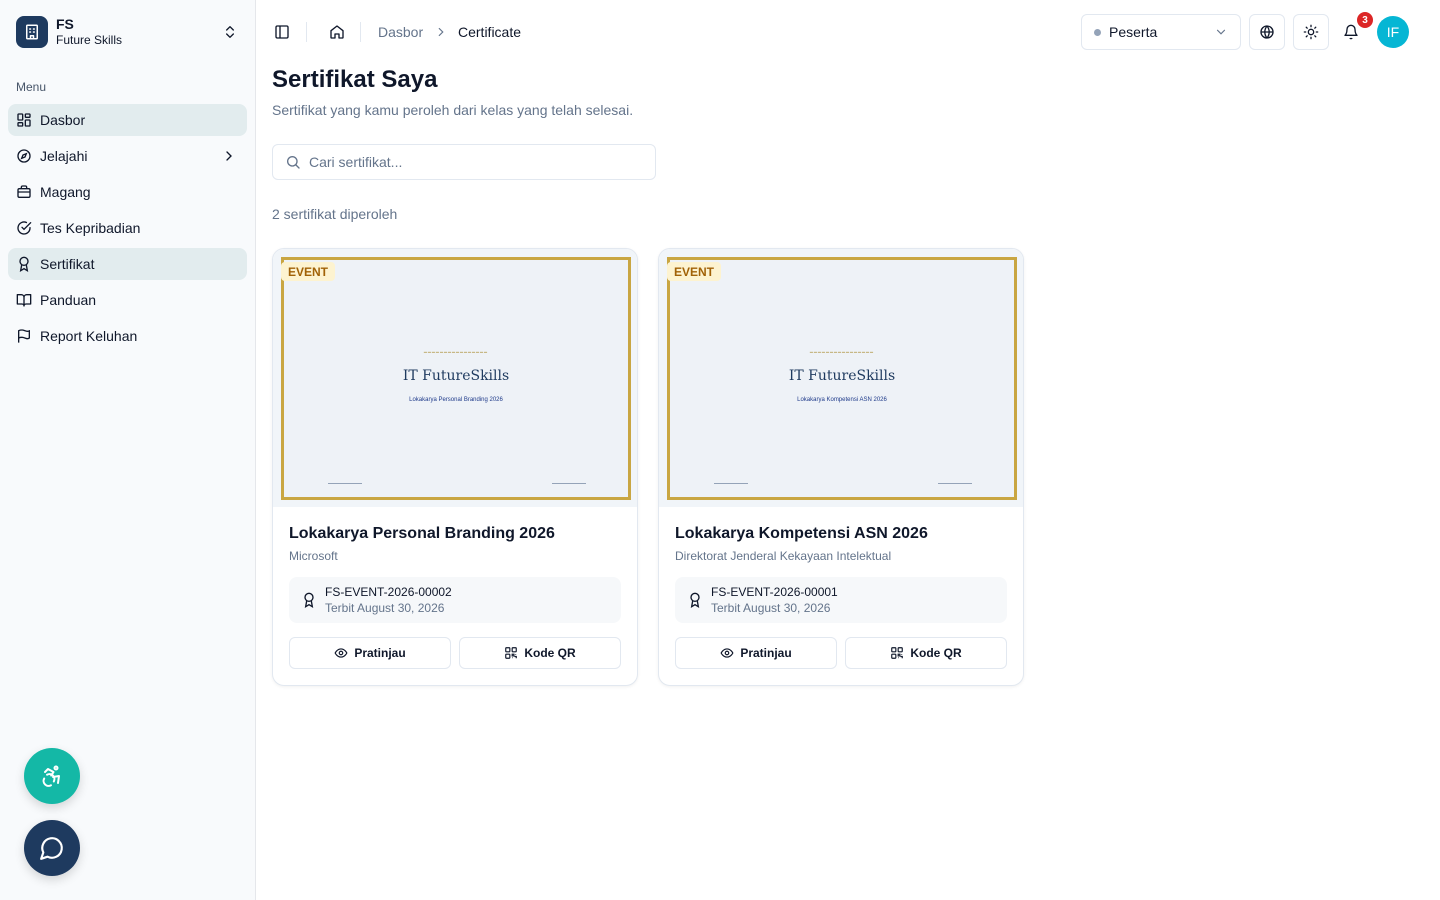 The image size is (1440, 900). What do you see at coordinates (32, 32) in the screenshot?
I see `building-icon` at bounding box center [32, 32].